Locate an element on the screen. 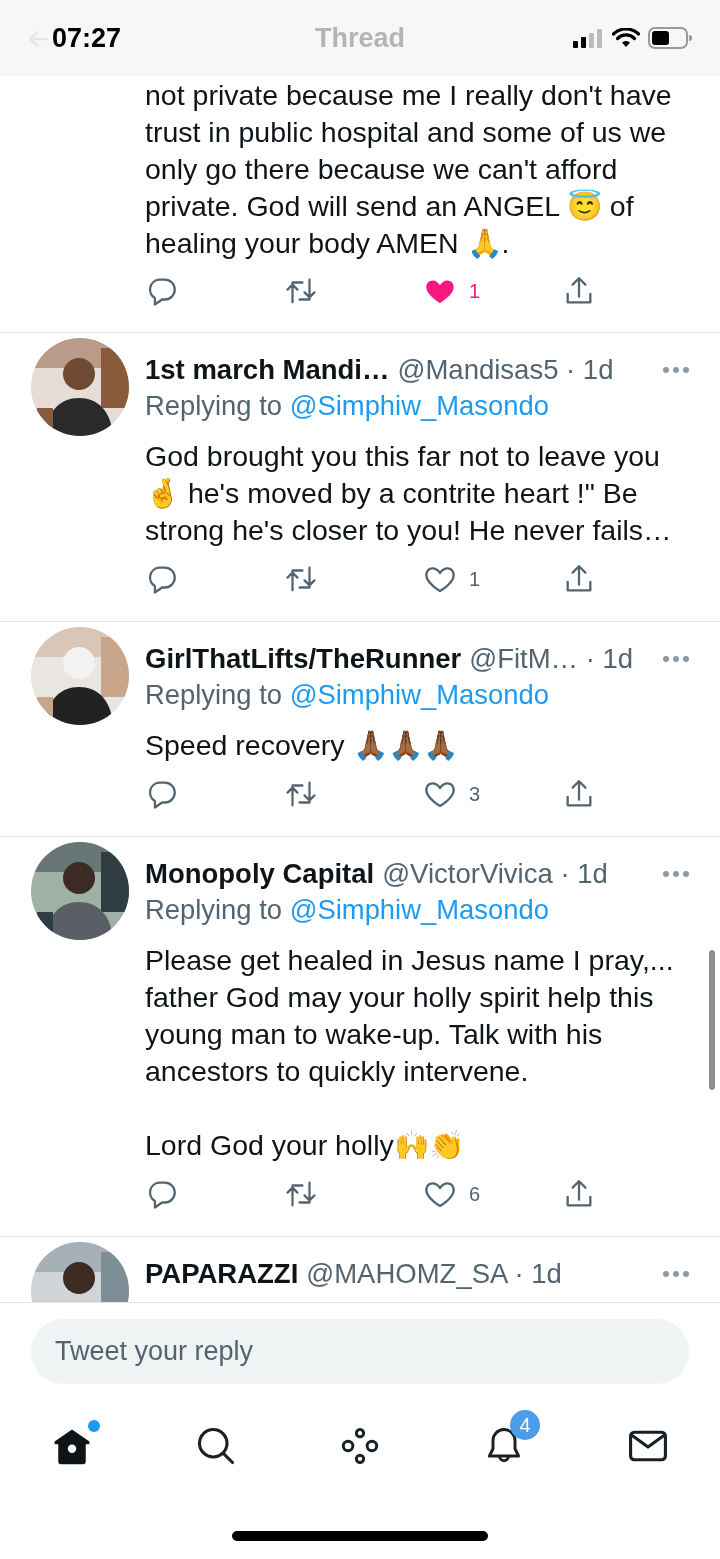 Image resolution: width=720 pixels, height=1559 pixels. tweet-text: Speed recovery 🙏🏾🙏🏾🙏🏾 is located at coordinates (302, 745).